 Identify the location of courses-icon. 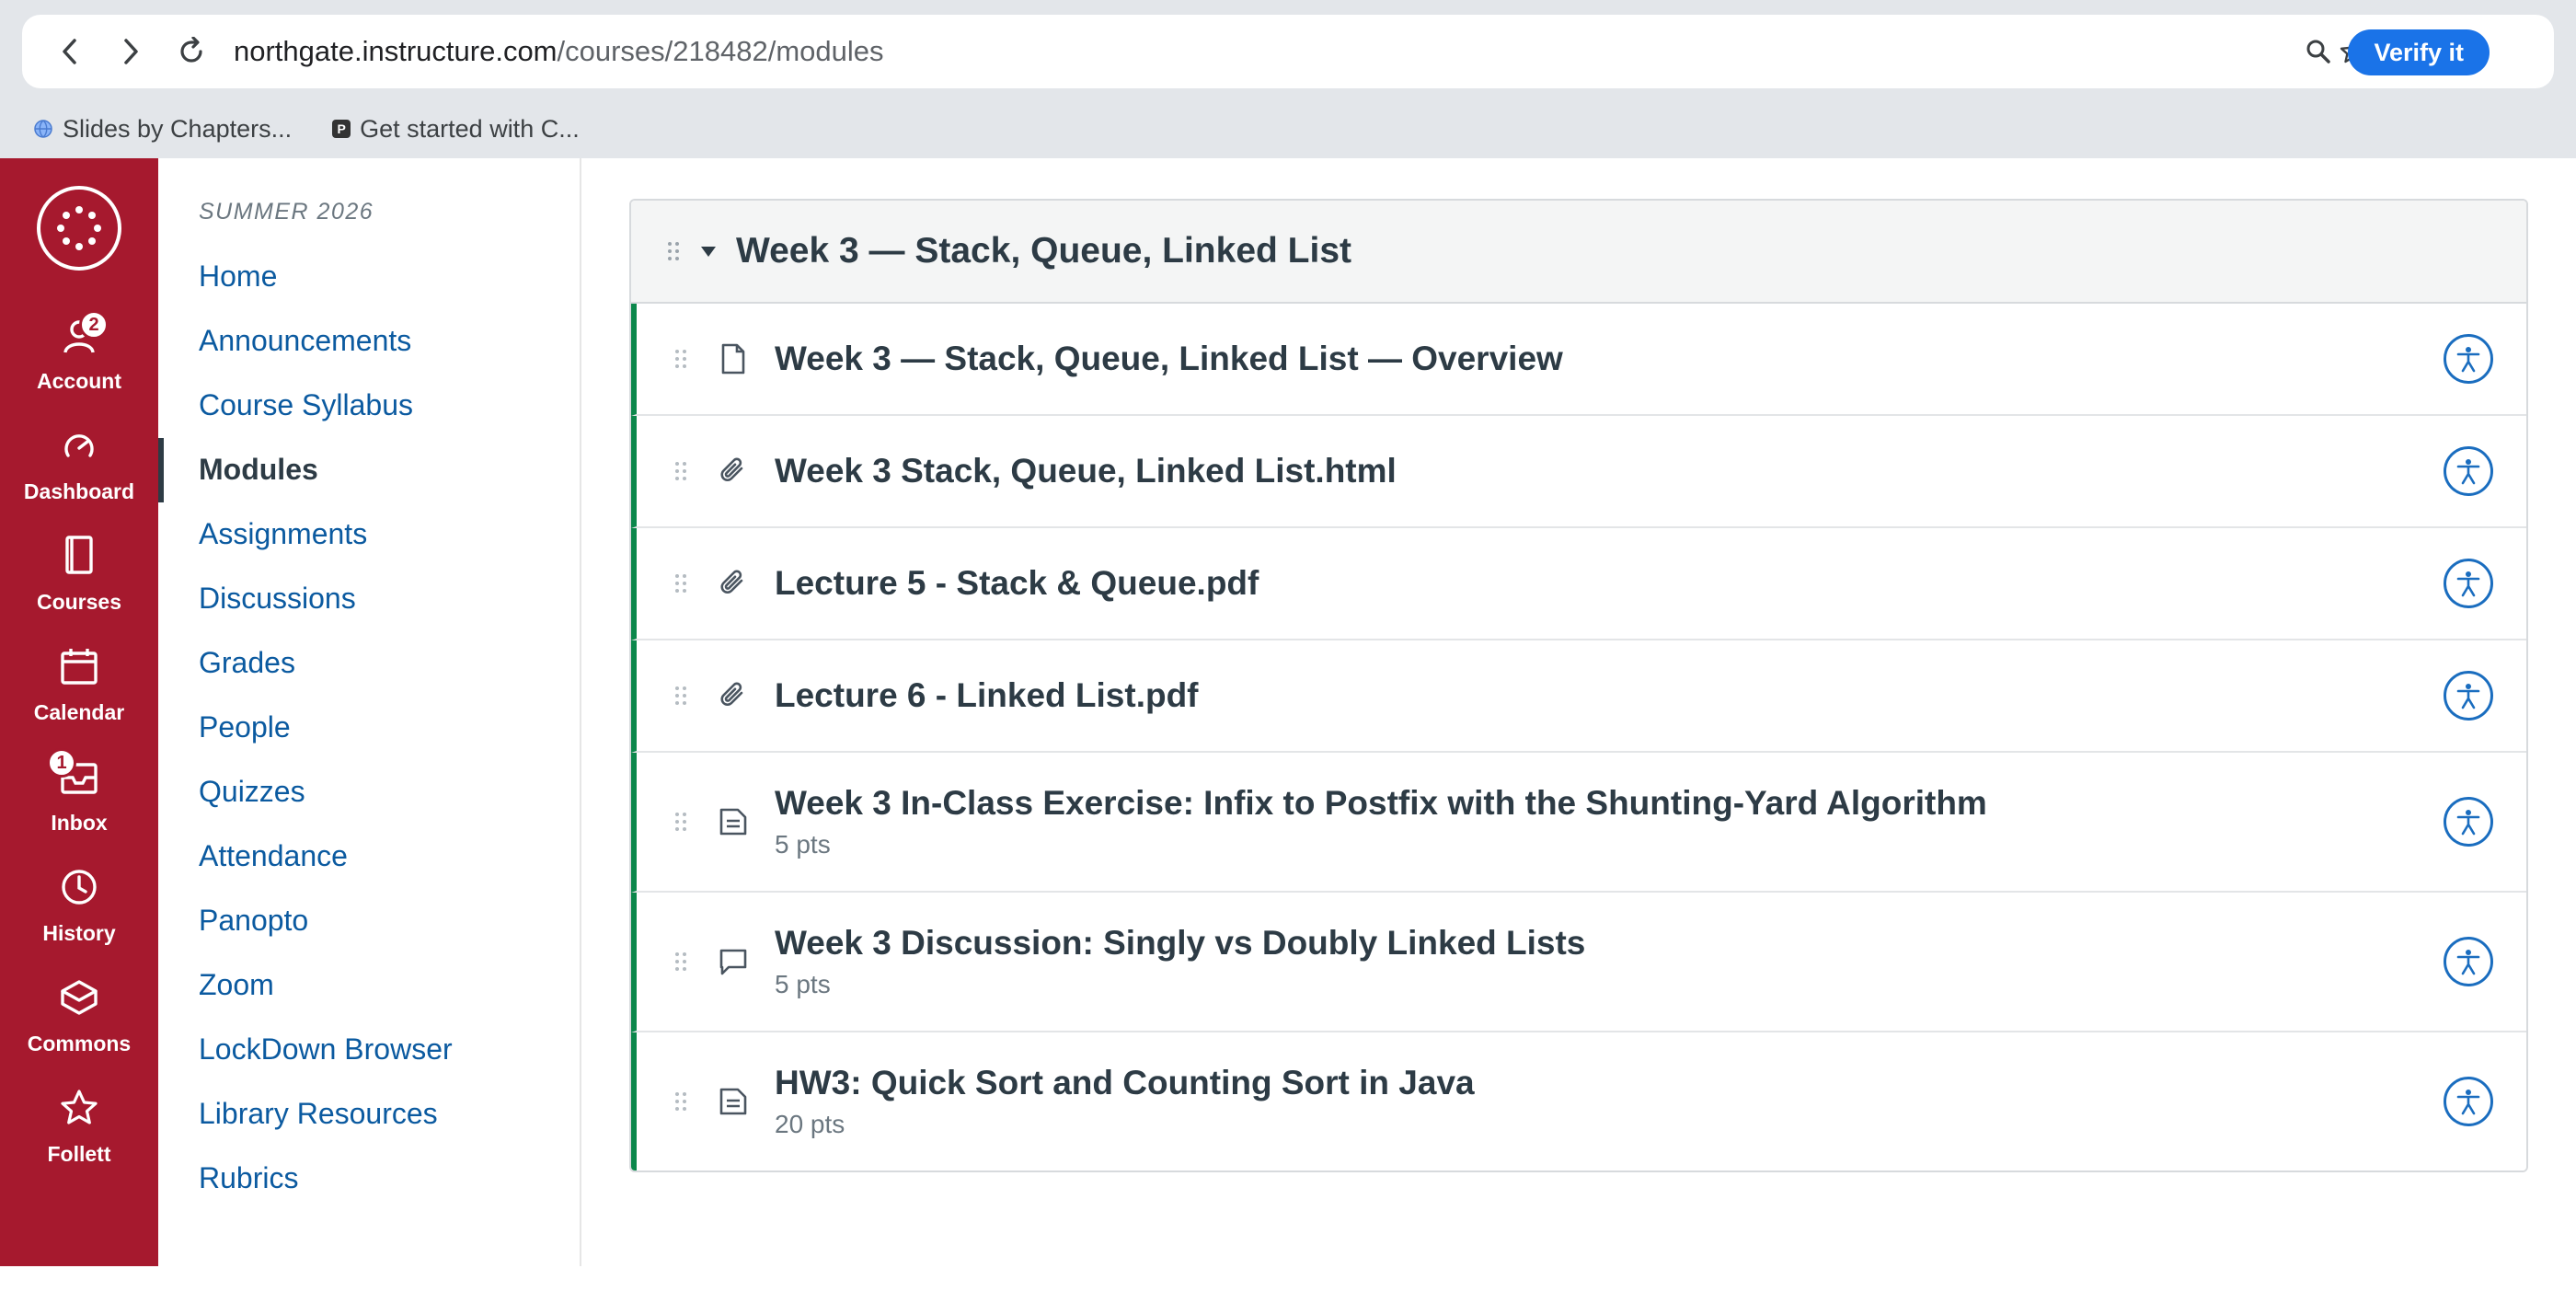
(79, 555).